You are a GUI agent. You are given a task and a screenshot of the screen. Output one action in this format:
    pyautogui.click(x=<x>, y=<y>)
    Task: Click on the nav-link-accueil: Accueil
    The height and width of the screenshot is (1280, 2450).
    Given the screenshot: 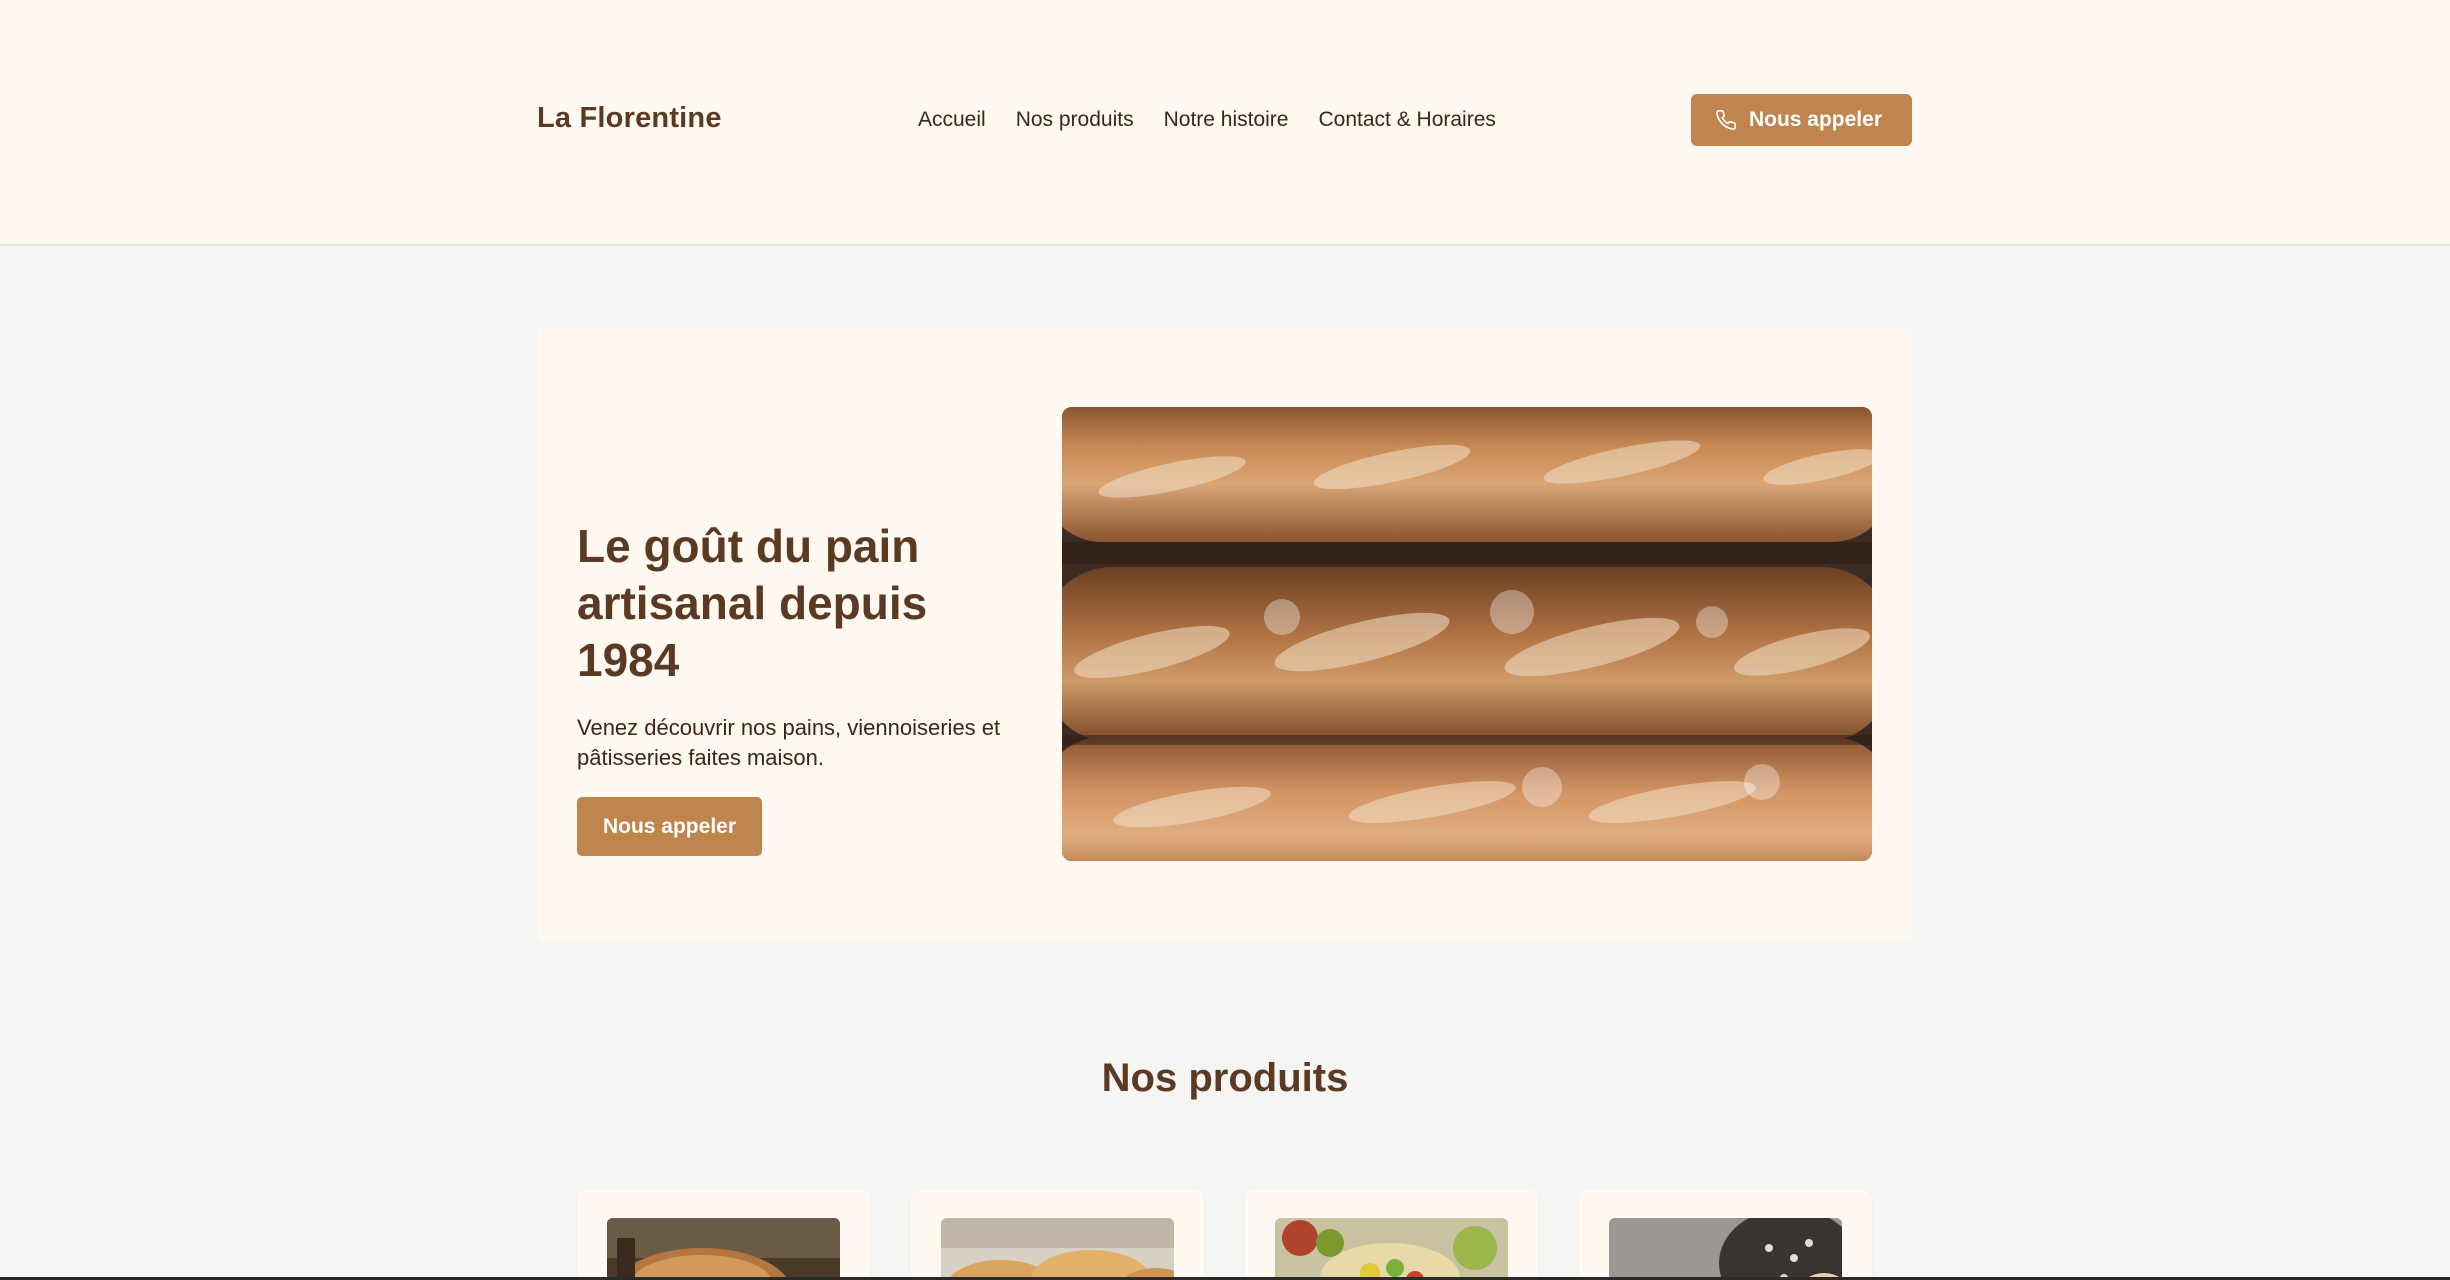 What is the action you would take?
    pyautogui.click(x=952, y=120)
    